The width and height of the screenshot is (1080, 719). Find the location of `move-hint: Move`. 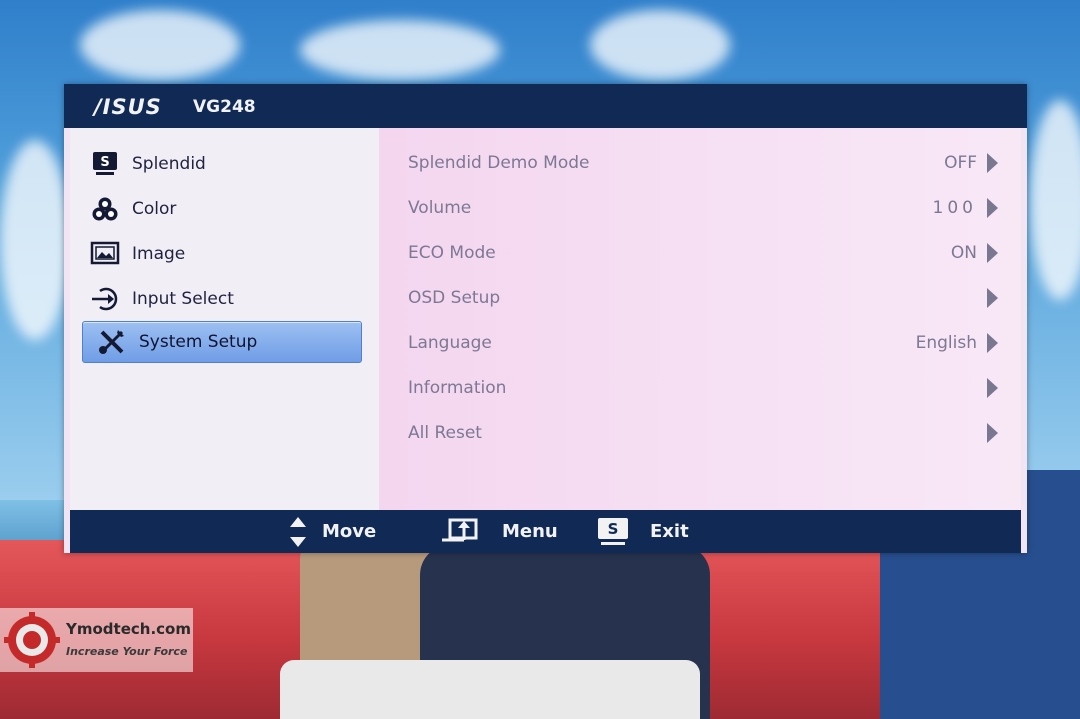

move-hint: Move is located at coordinates (332, 531).